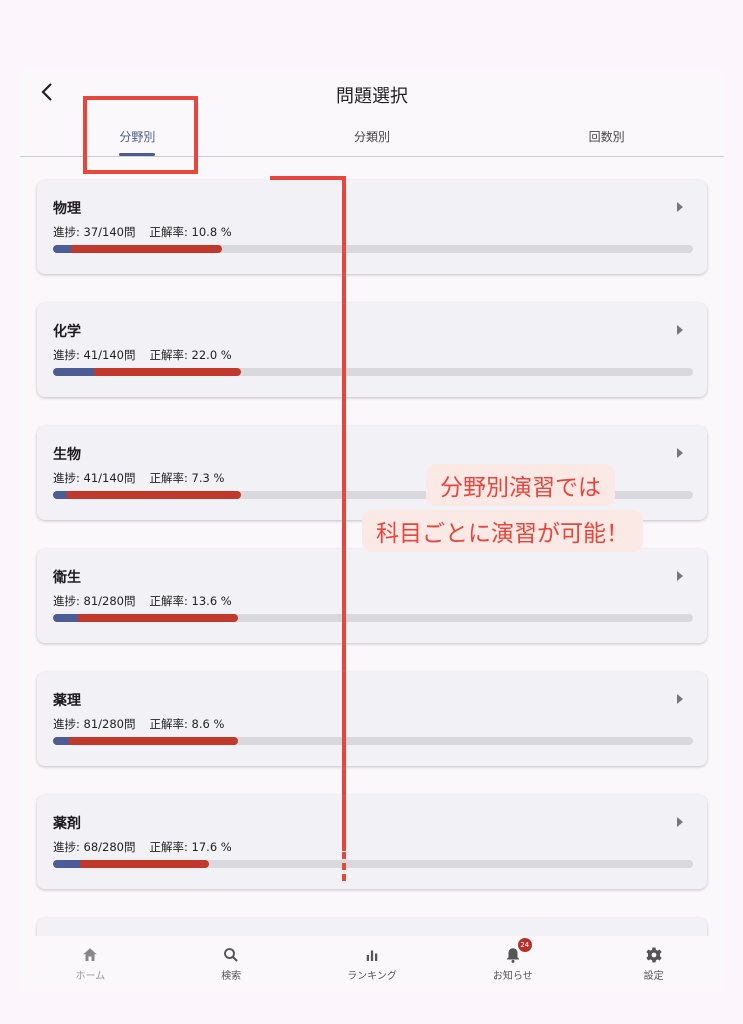 The height and width of the screenshot is (1024, 743). I want to click on nav-search: 検索, so click(231, 963).